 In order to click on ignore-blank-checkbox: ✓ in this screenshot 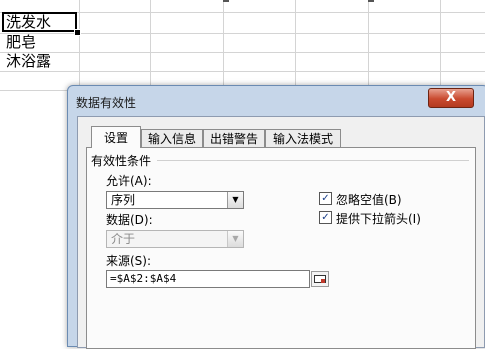, I will do `click(325, 198)`.